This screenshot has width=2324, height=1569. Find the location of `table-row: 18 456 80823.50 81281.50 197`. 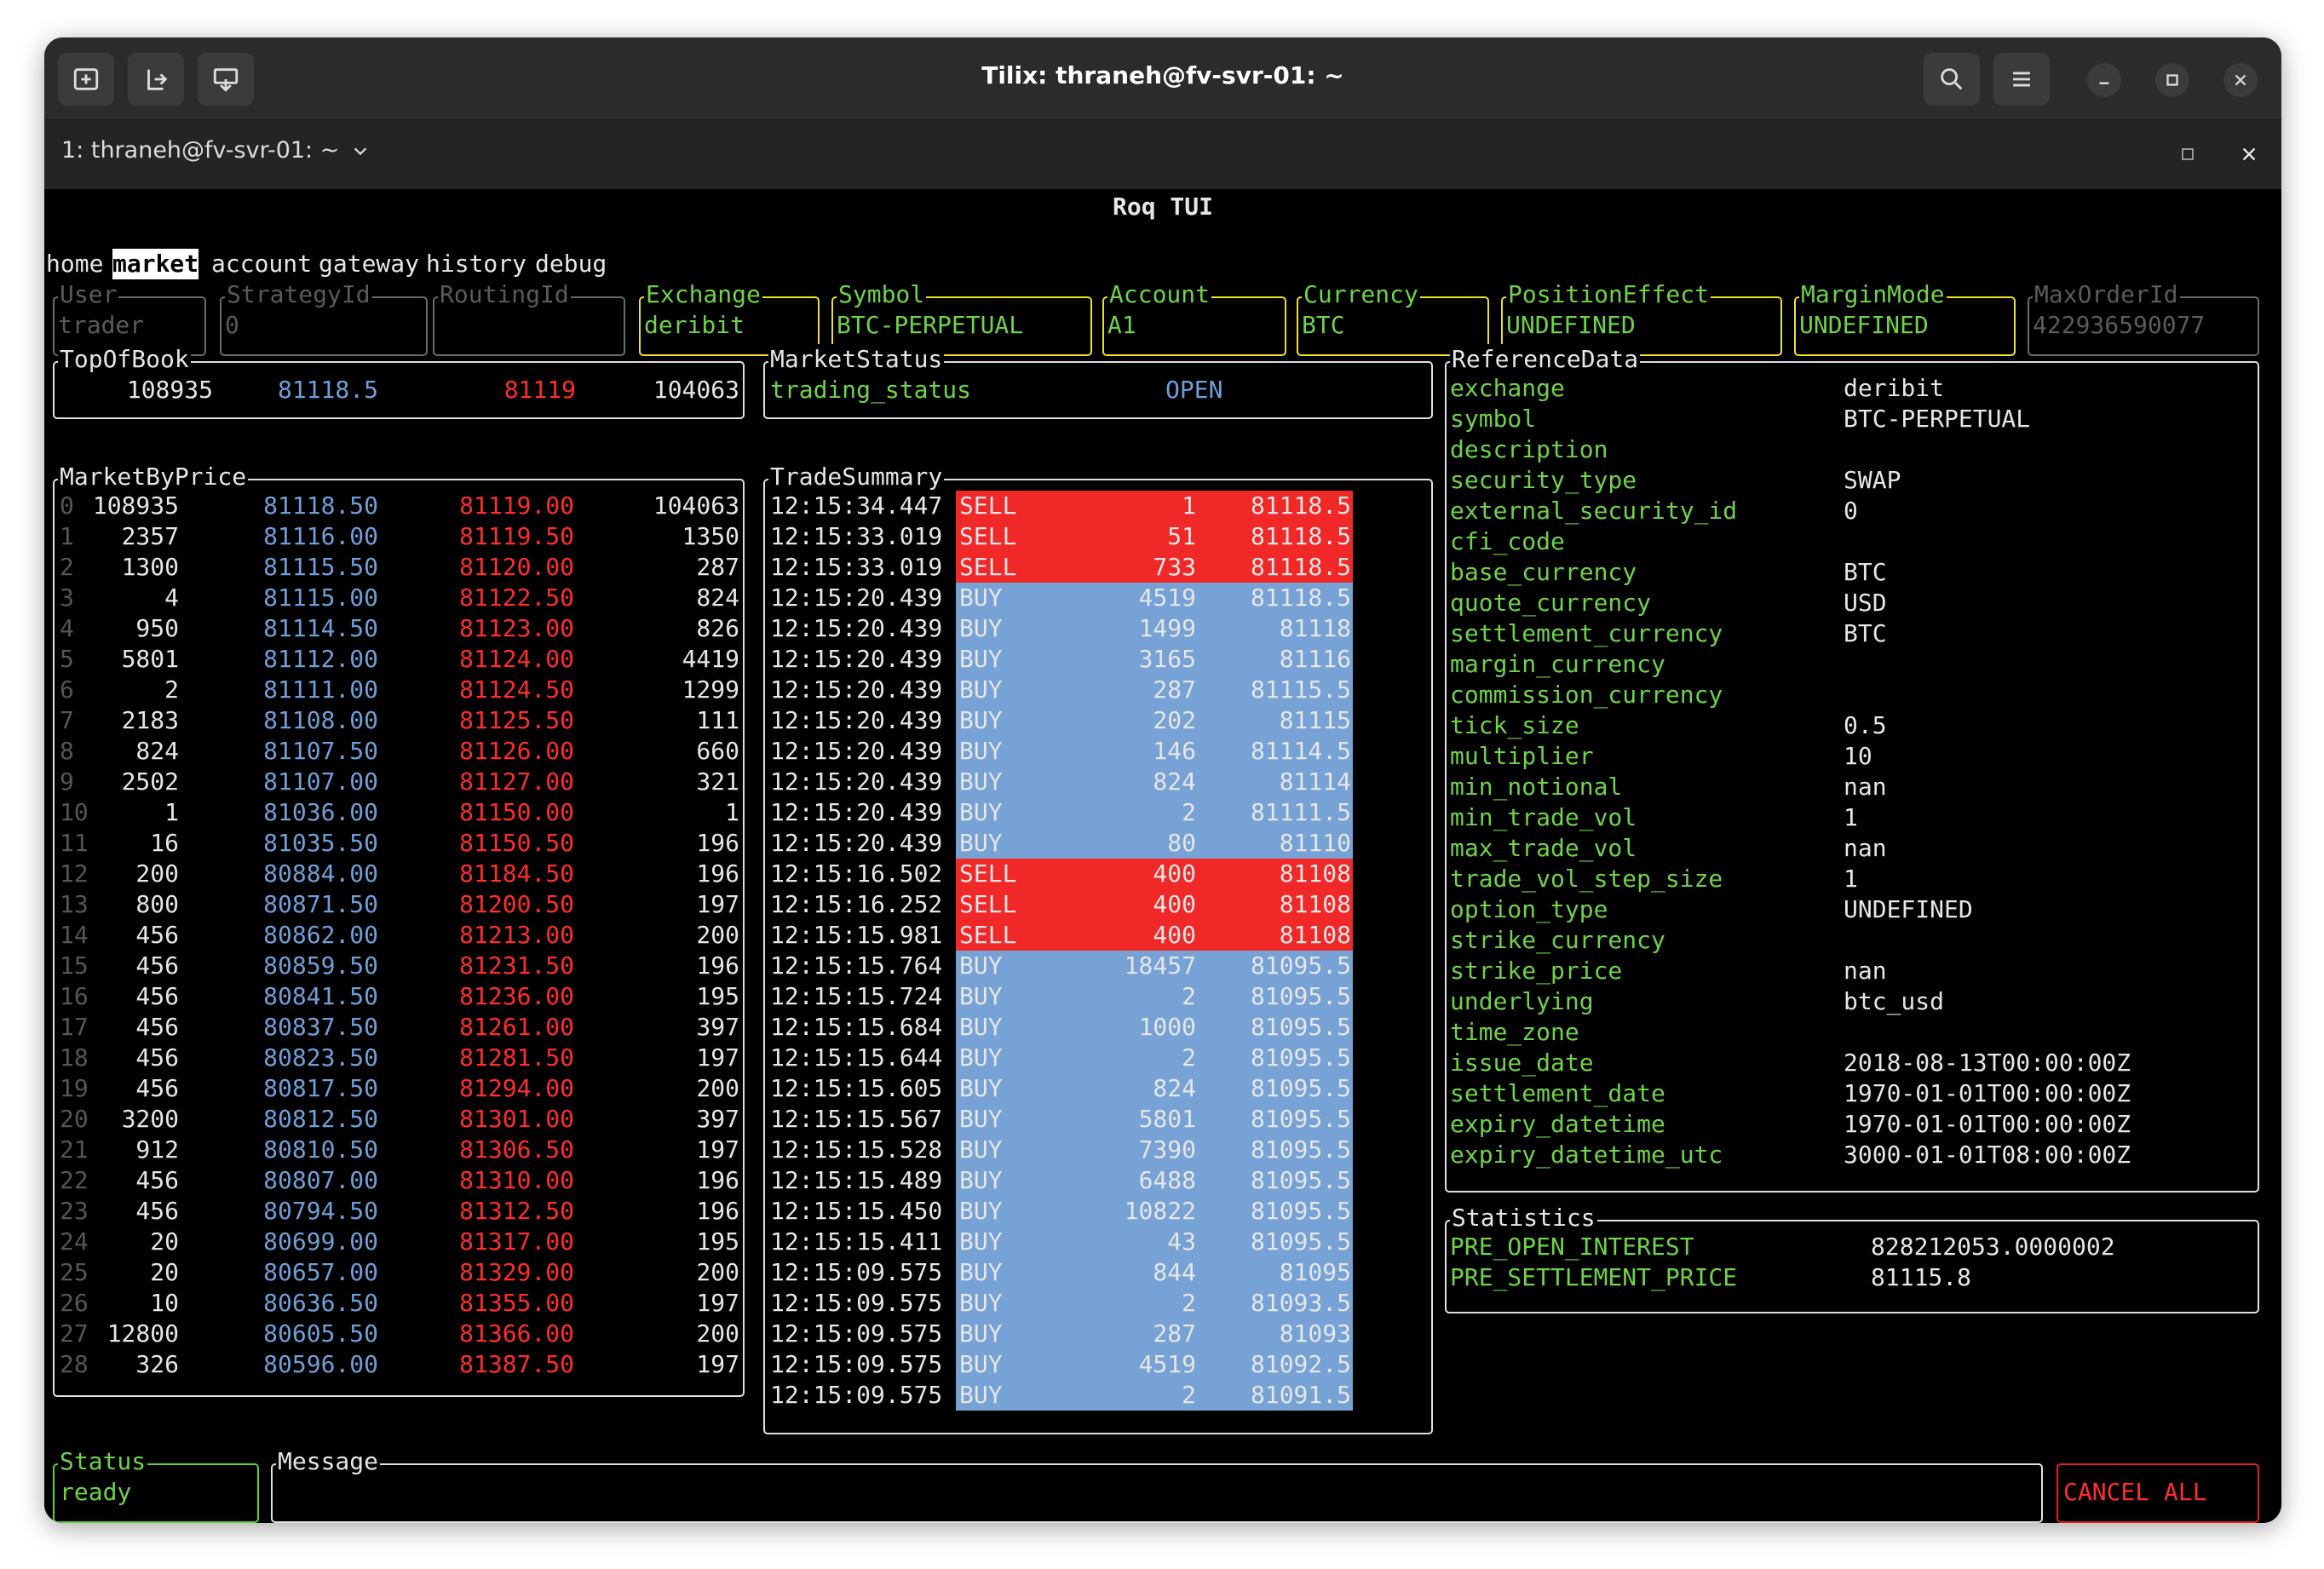

table-row: 18 456 80823.50 81281.50 197 is located at coordinates (399, 1058).